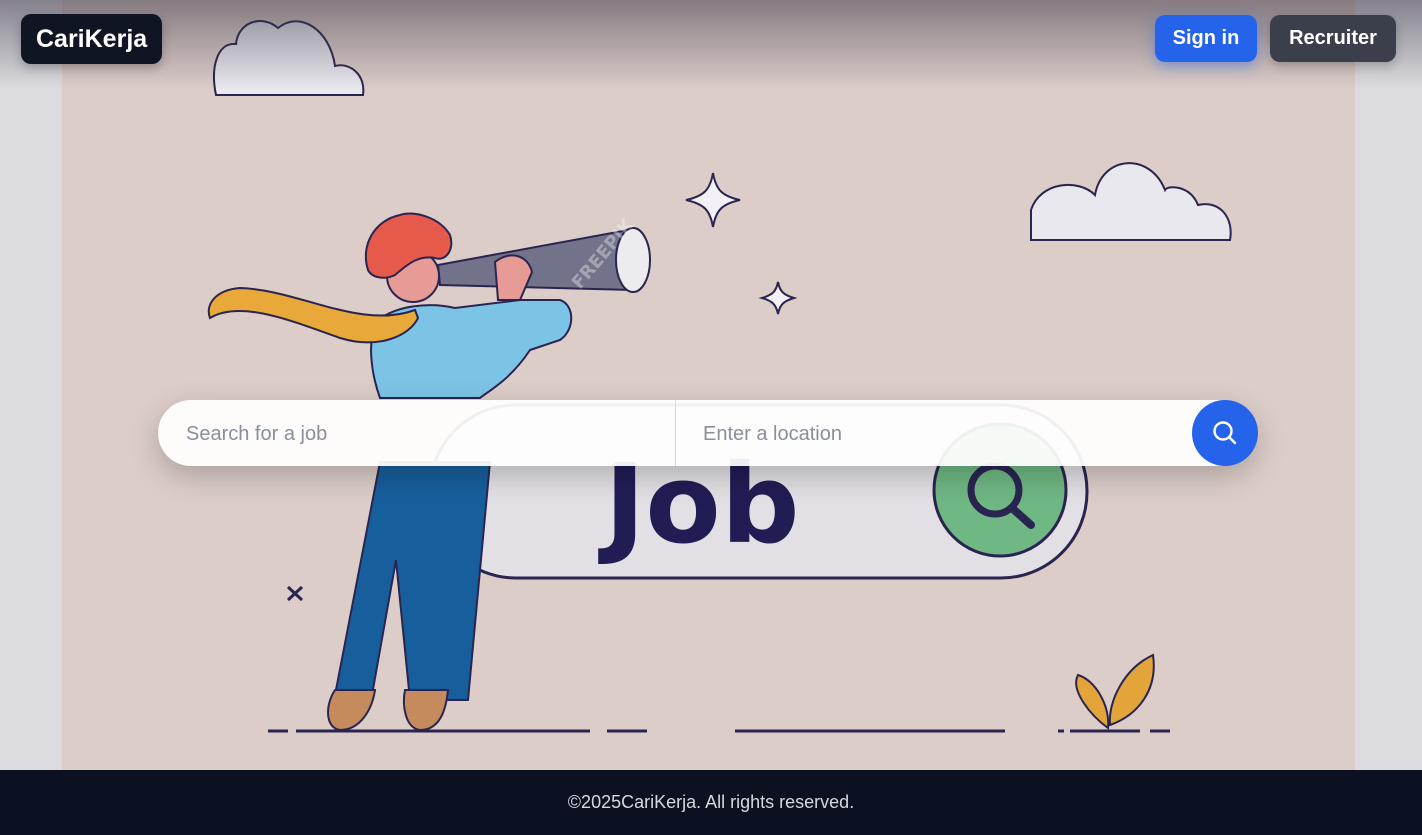 This screenshot has width=1422, height=835. I want to click on sign-in-button: Sign in, so click(1206, 38).